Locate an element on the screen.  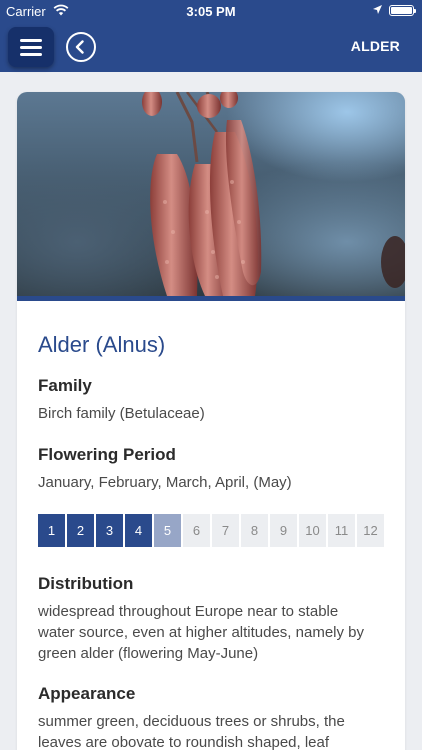
flowering-value: January, February, March, April, (May) is located at coordinates (165, 482).